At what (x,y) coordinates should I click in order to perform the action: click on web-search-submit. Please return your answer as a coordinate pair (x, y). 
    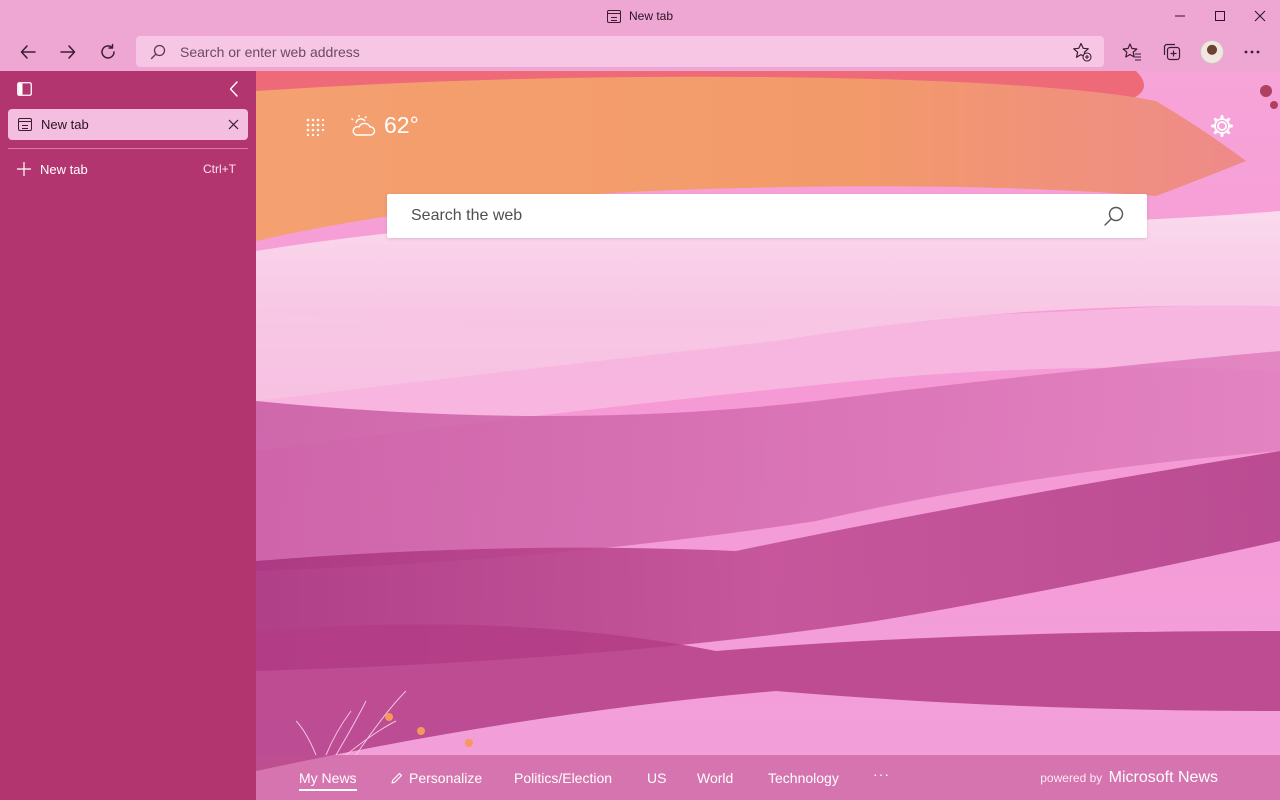
    Looking at the image, I should click on (1114, 218).